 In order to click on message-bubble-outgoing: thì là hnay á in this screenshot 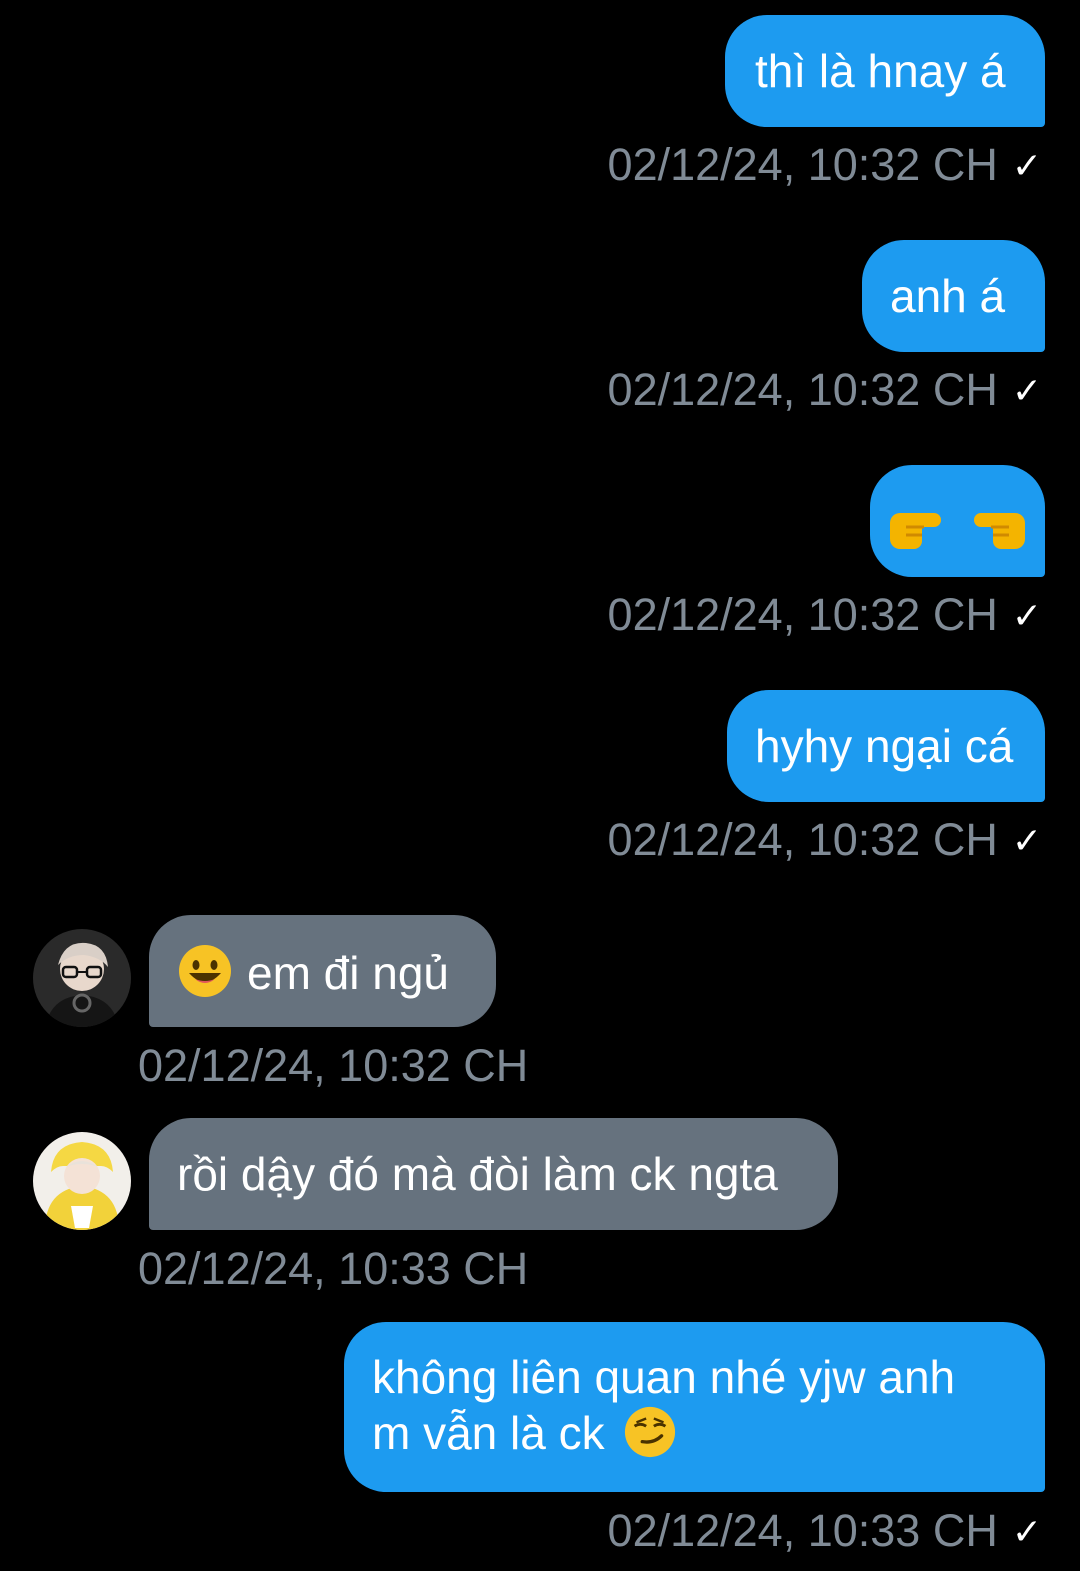, I will do `click(885, 71)`.